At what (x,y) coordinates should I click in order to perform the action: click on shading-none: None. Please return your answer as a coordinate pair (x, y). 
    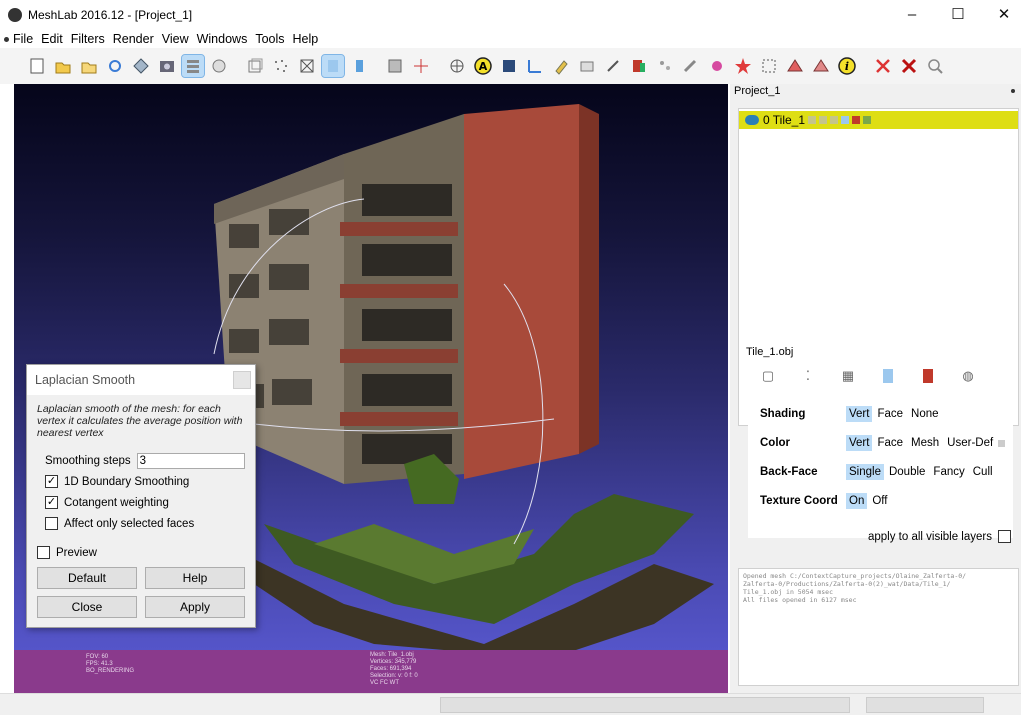
    Looking at the image, I should click on (925, 414).